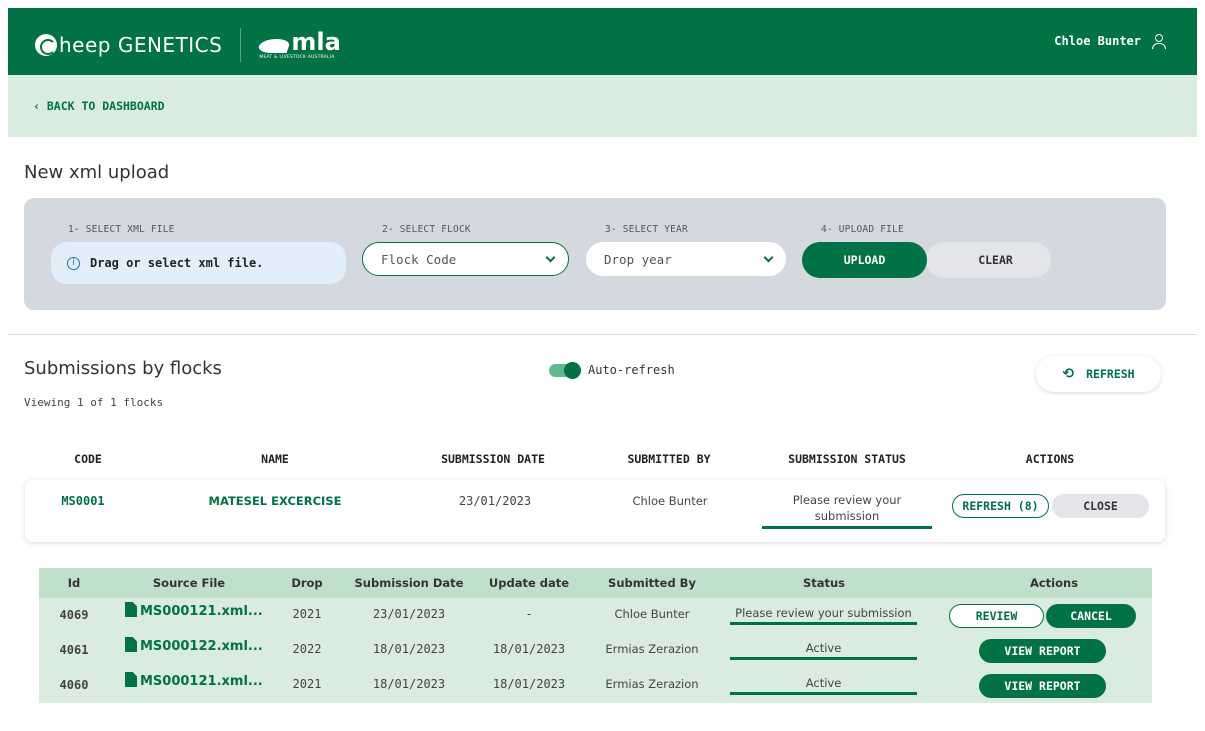 This screenshot has height=731, width=1205. Describe the element at coordinates (97, 172) in the screenshot. I see `upload-title: New xml upload` at that location.